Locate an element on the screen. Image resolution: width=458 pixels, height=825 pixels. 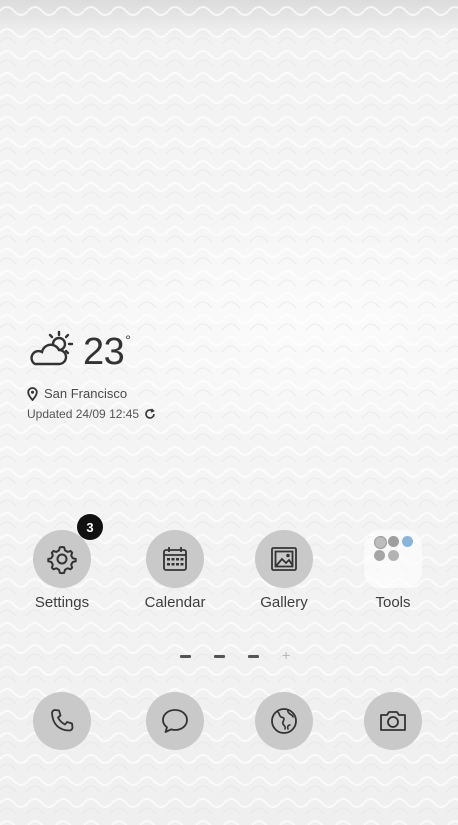
app-label: Calendar is located at coordinates (175, 602).